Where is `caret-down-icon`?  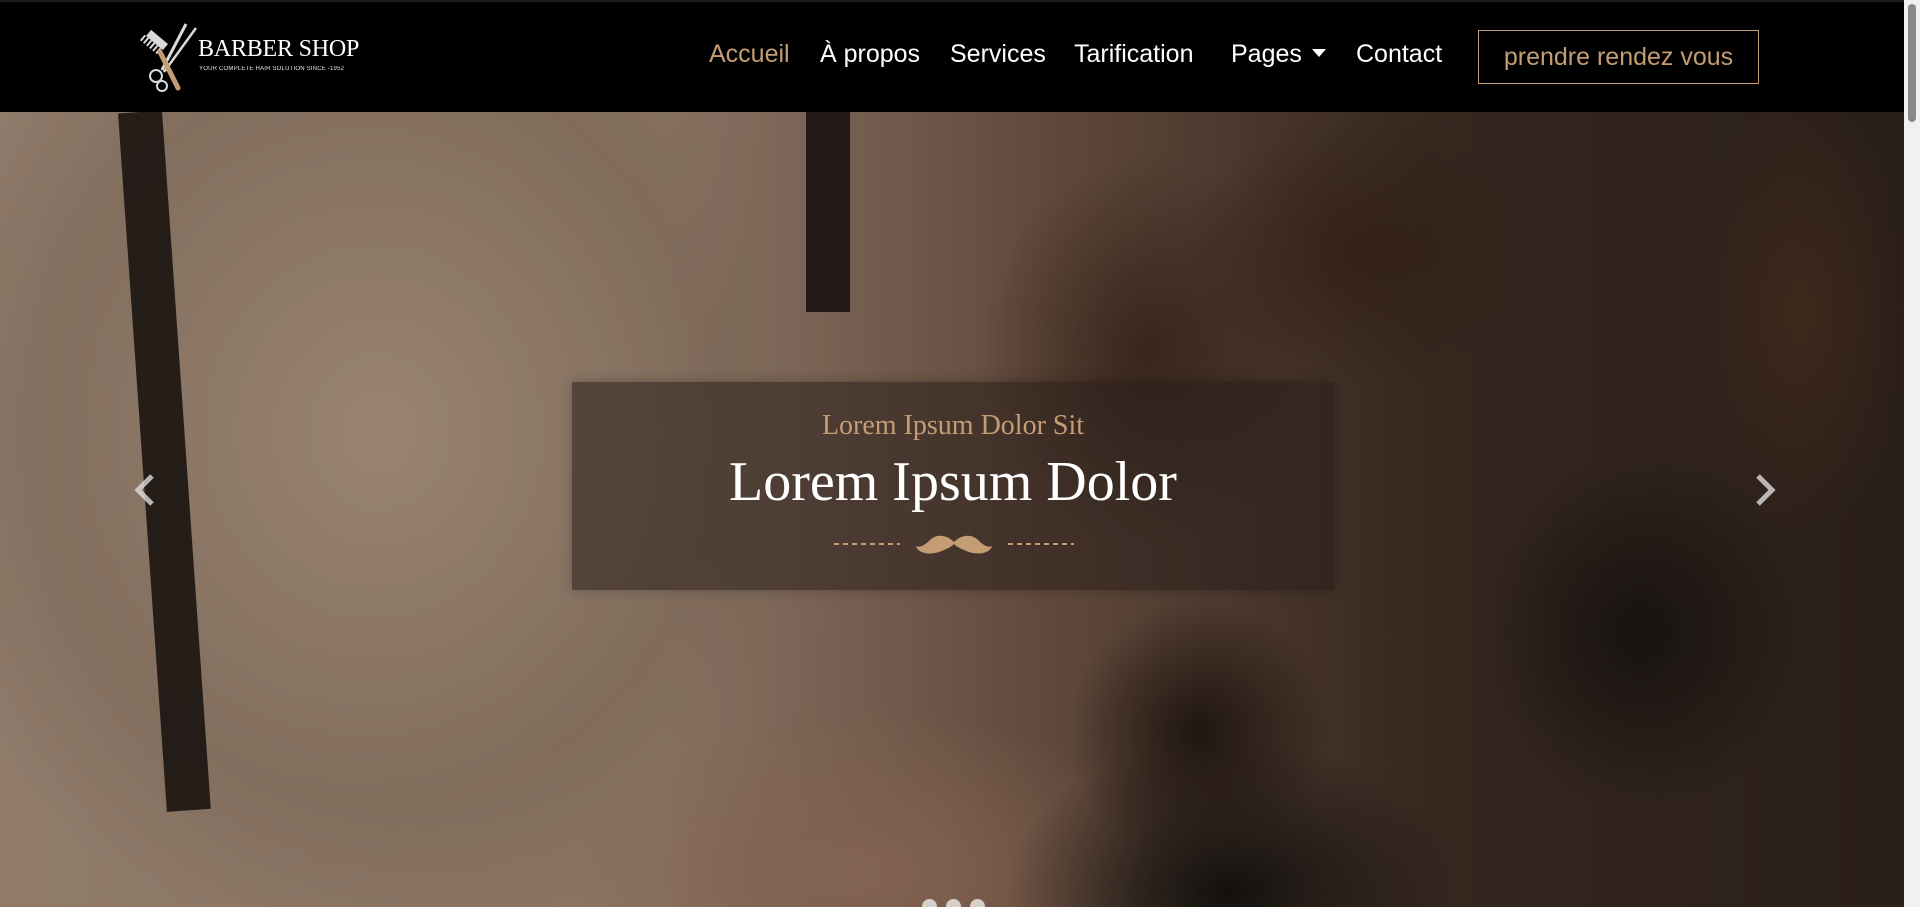 caret-down-icon is located at coordinates (1318, 53).